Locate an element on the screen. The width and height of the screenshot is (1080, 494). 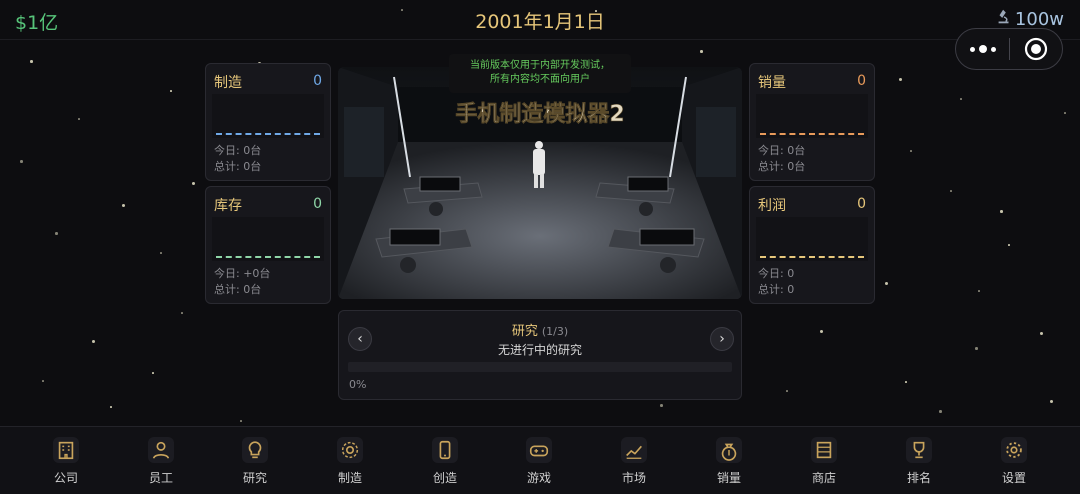
store-icon is located at coordinates (824, 450).